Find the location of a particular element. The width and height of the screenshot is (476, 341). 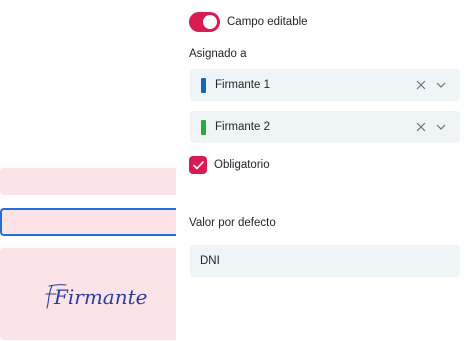

toggle-knob is located at coordinates (210, 22).